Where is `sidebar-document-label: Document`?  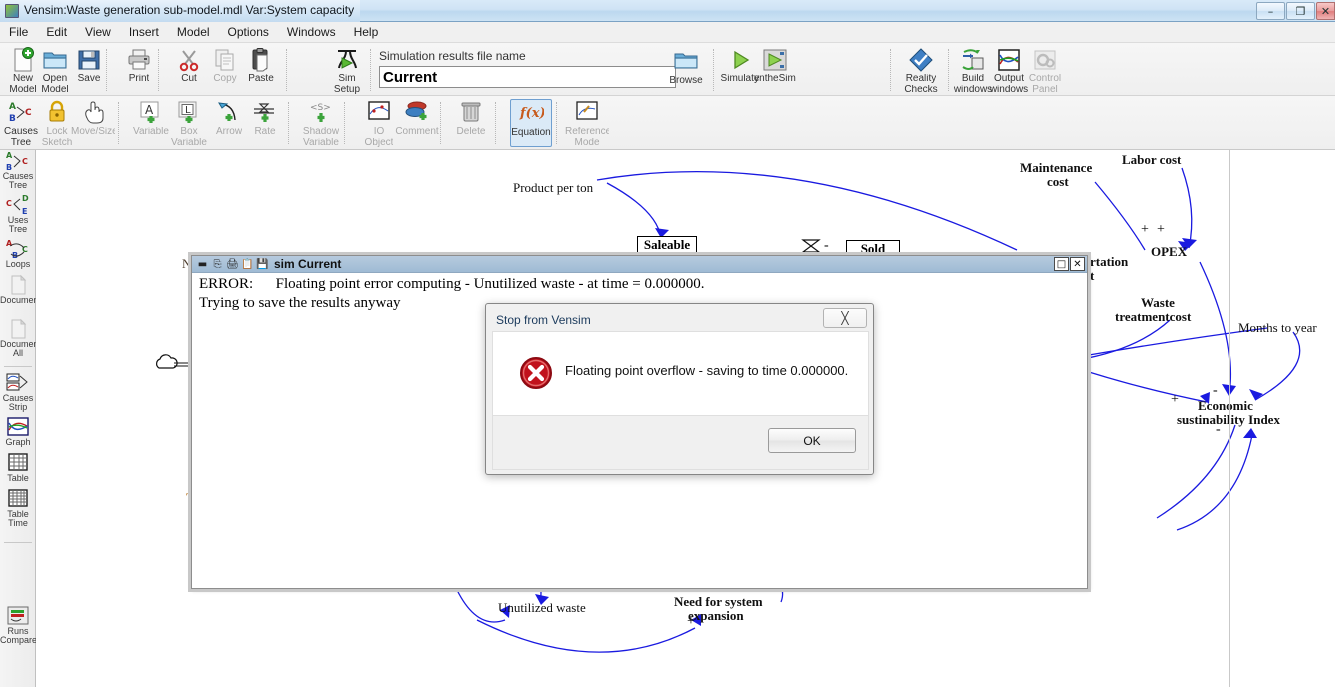
sidebar-document-label: Document is located at coordinates (18, 300).